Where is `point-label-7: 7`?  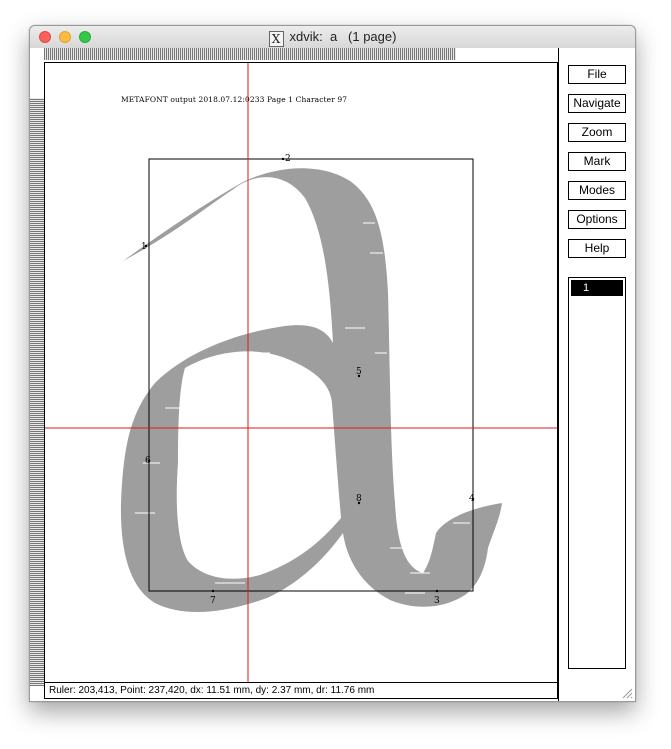 point-label-7: 7 is located at coordinates (213, 601).